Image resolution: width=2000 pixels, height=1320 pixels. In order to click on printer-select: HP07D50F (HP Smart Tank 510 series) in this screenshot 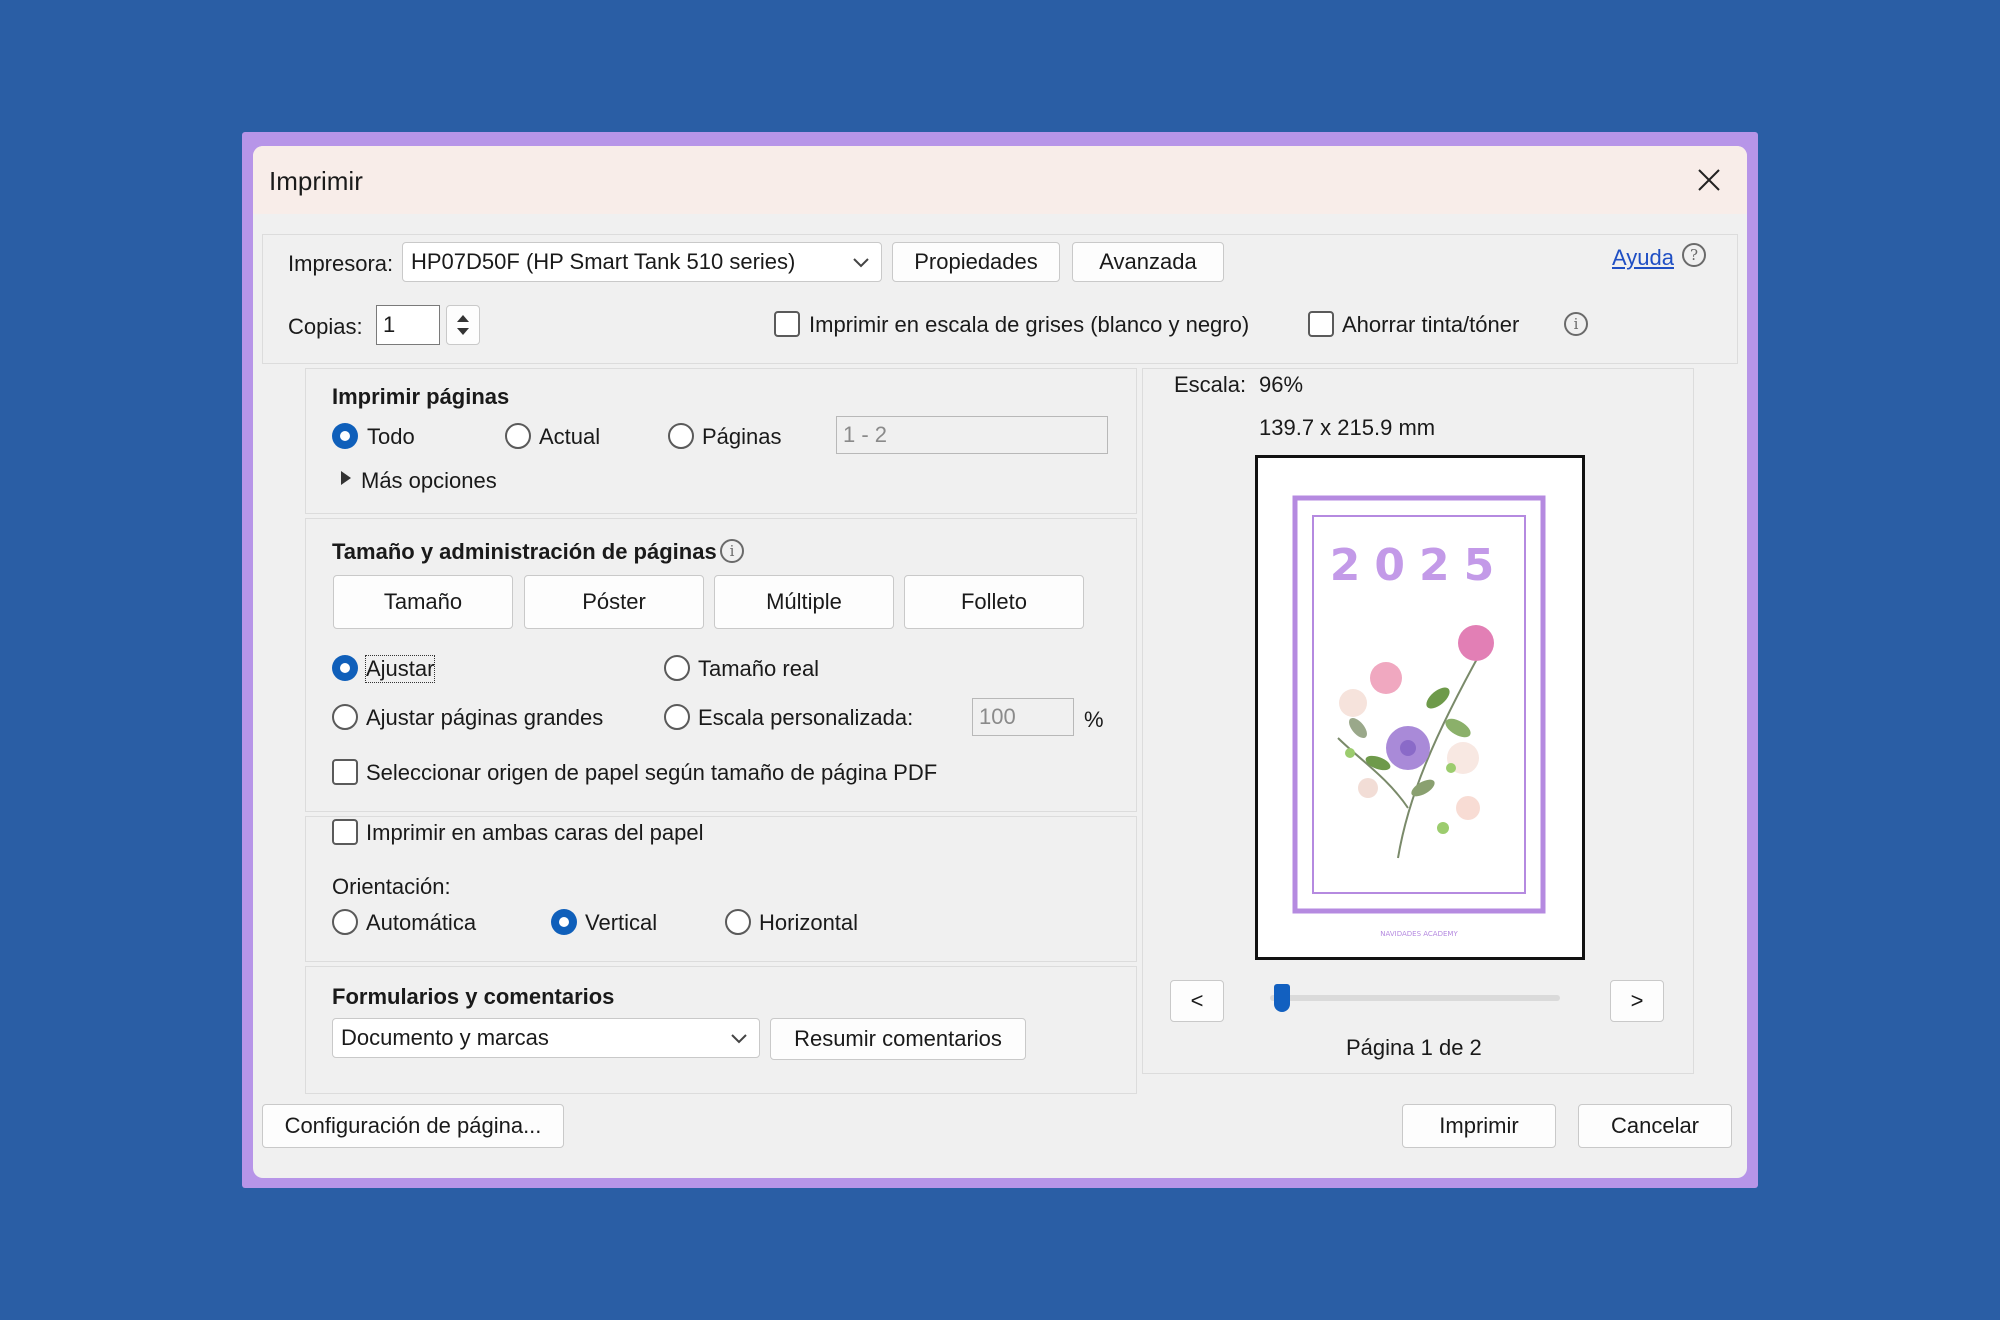, I will do `click(642, 262)`.